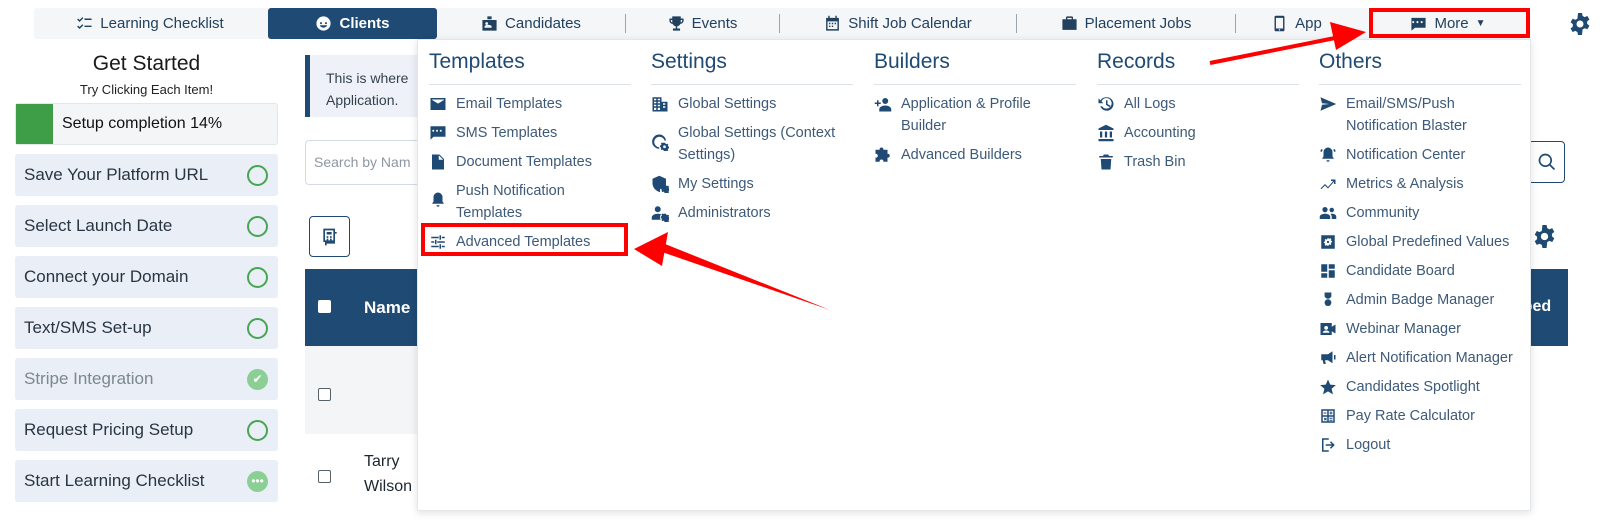 This screenshot has width=1600, height=527. What do you see at coordinates (882, 154) in the screenshot?
I see `puzzle-icon` at bounding box center [882, 154].